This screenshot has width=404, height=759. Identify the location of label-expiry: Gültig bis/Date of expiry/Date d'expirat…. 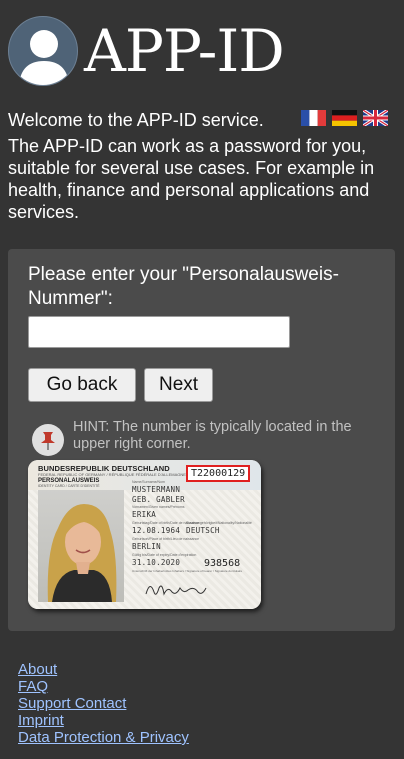
(164, 555).